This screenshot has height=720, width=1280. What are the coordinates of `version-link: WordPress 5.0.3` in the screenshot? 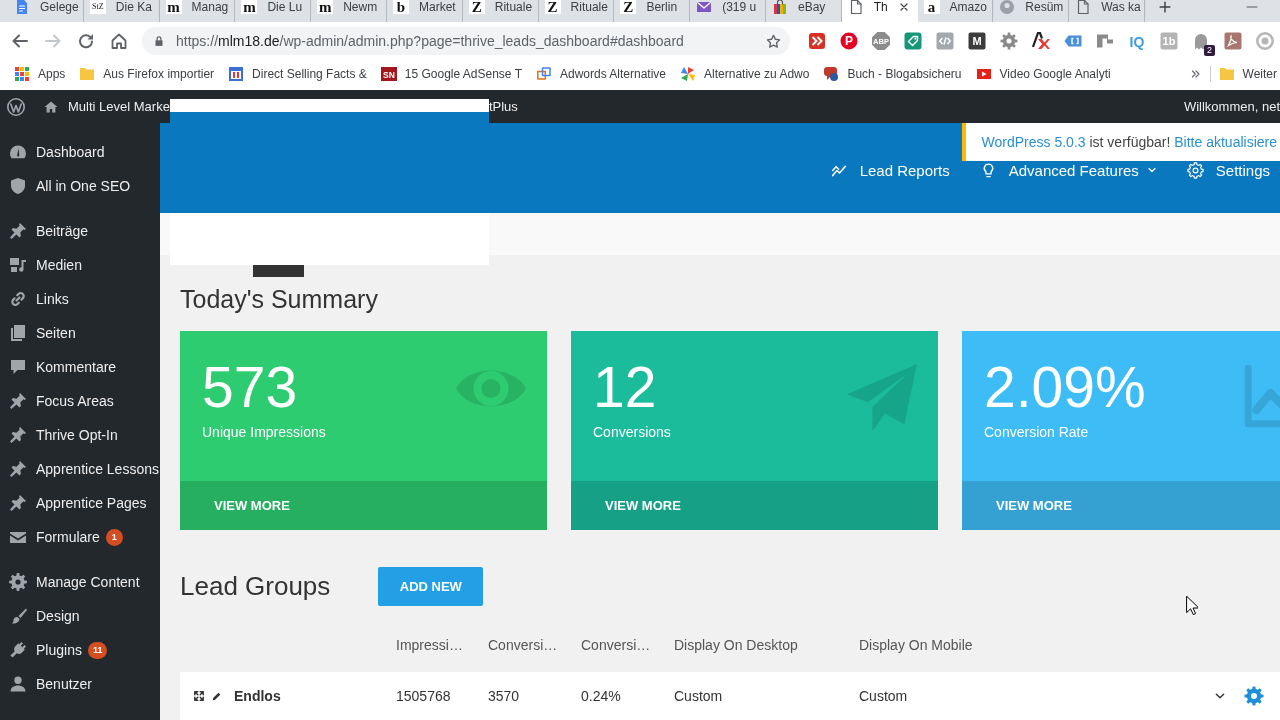 It's located at (1033, 142).